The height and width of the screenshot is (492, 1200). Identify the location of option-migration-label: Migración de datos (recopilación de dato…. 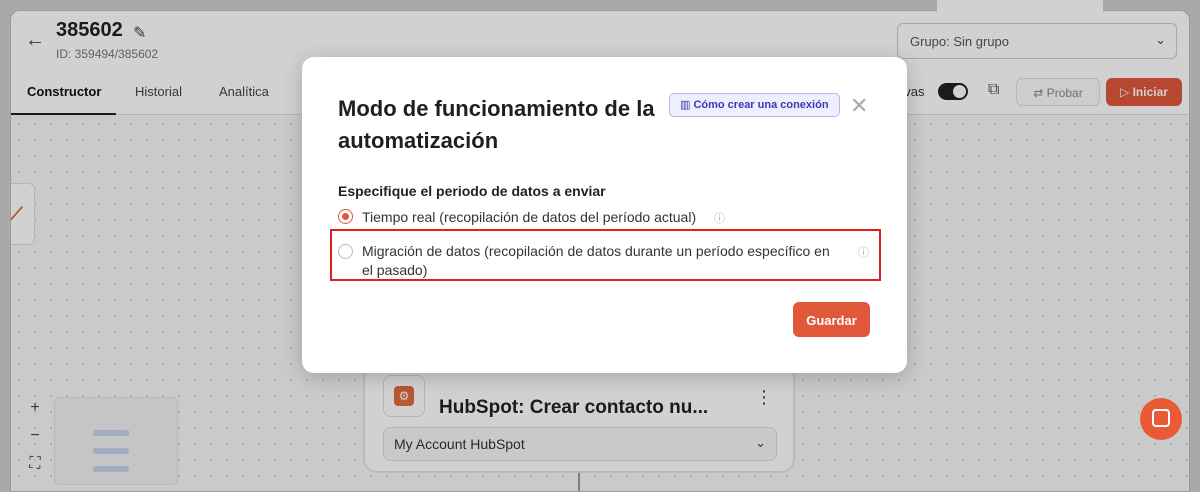
(596, 260).